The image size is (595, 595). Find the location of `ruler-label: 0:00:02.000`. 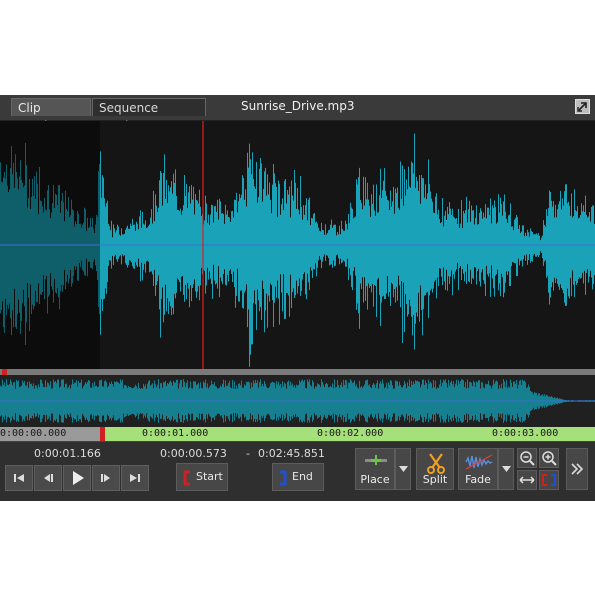

ruler-label: 0:00:02.000 is located at coordinates (350, 433).